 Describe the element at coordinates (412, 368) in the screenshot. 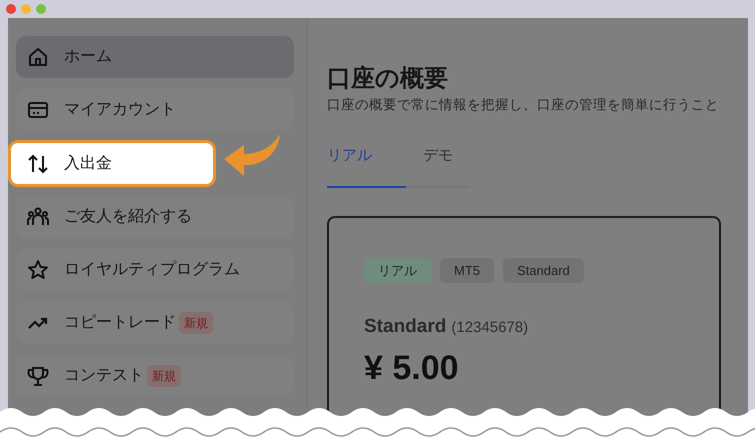

I see `account-balance: ¥ 5.00` at that location.